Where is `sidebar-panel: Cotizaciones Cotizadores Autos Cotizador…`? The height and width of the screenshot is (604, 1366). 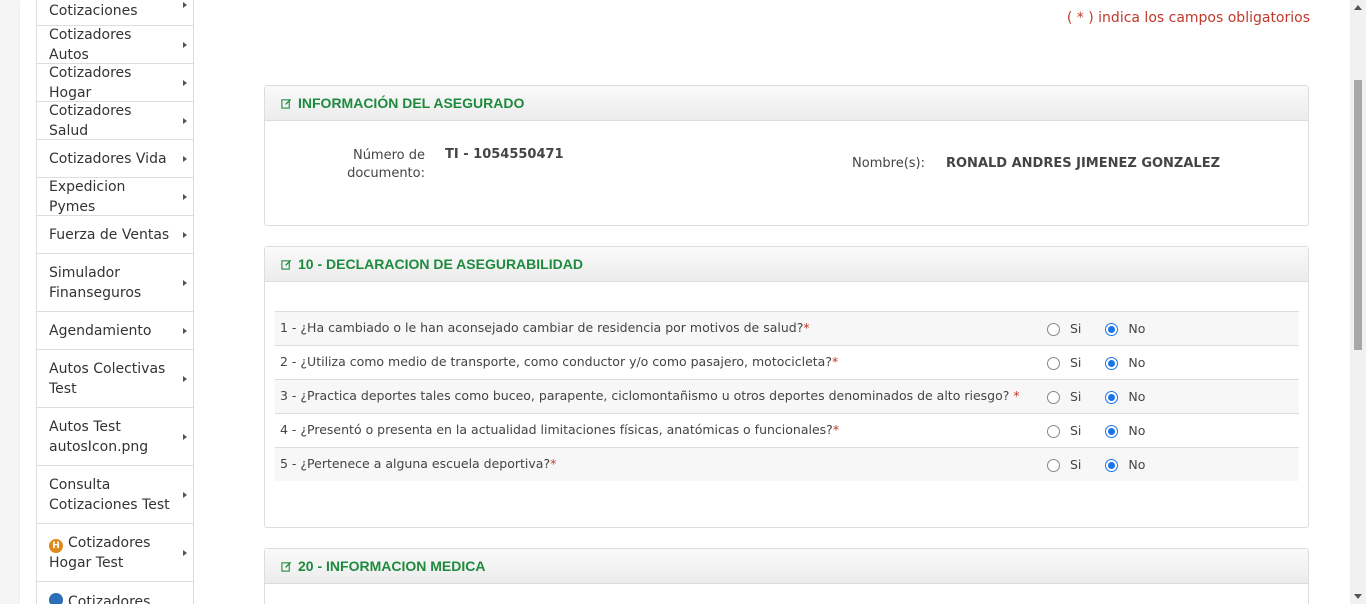
sidebar-panel: Cotizaciones Cotizadores Autos Cotizador… is located at coordinates (115, 302).